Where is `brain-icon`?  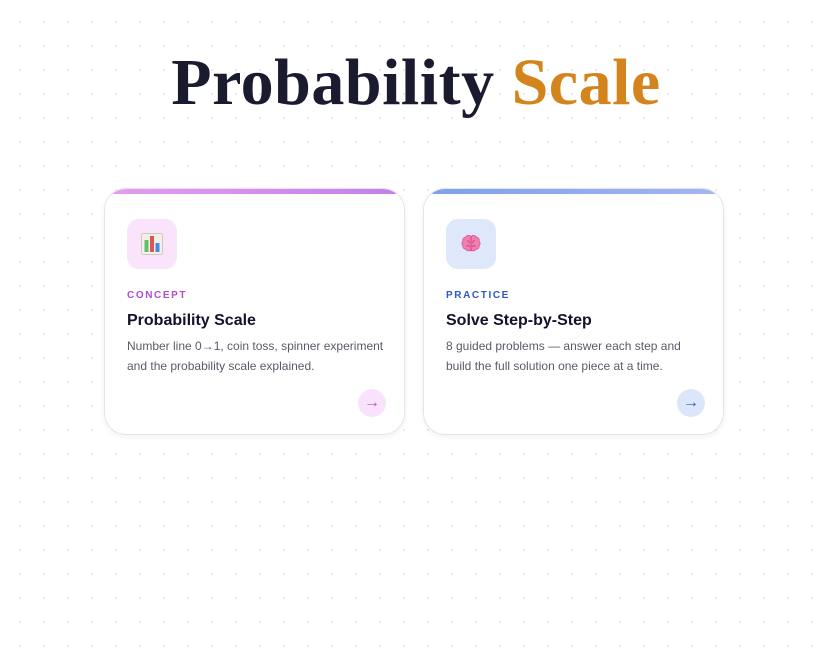 brain-icon is located at coordinates (471, 243).